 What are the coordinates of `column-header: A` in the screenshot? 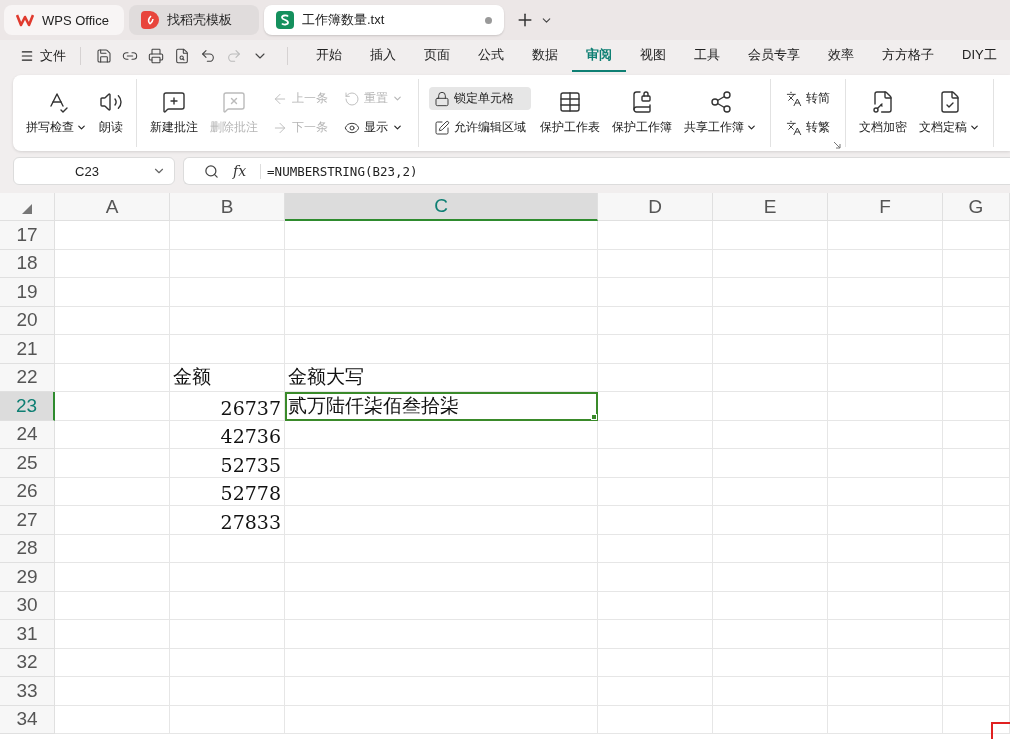 It's located at (112, 207).